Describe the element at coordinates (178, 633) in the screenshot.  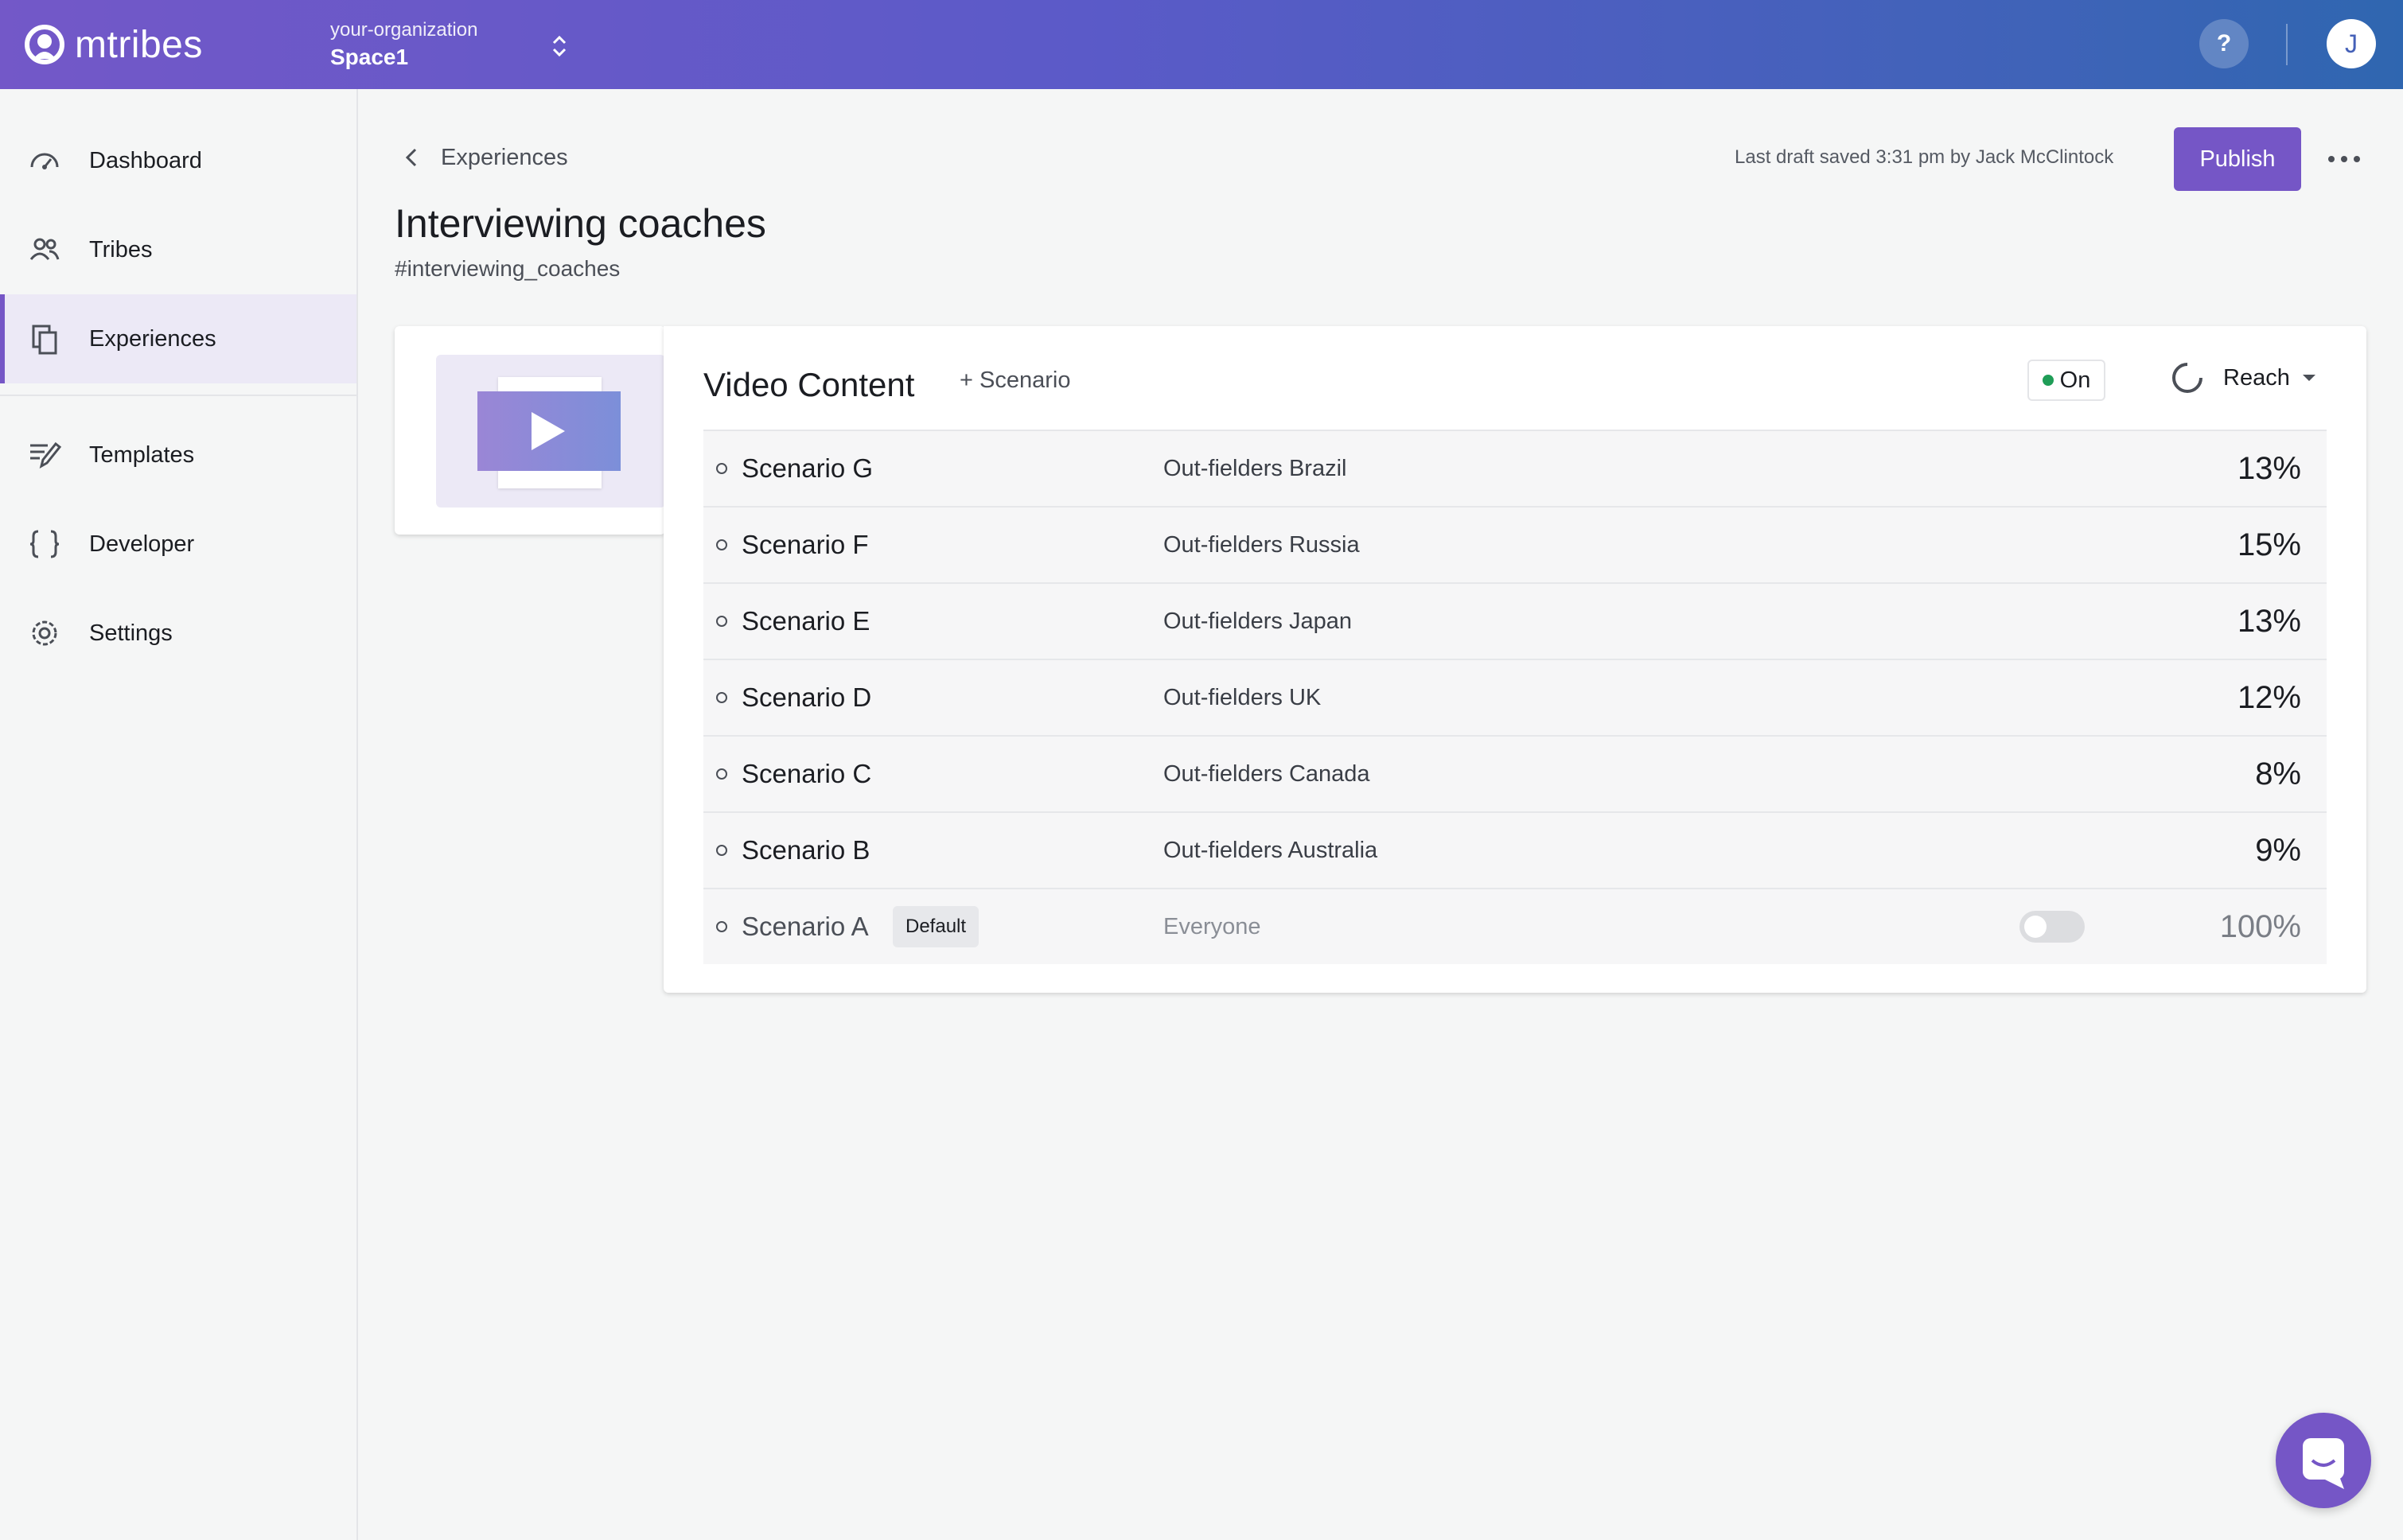
I see `sidebar-item-settings: Settings` at that location.